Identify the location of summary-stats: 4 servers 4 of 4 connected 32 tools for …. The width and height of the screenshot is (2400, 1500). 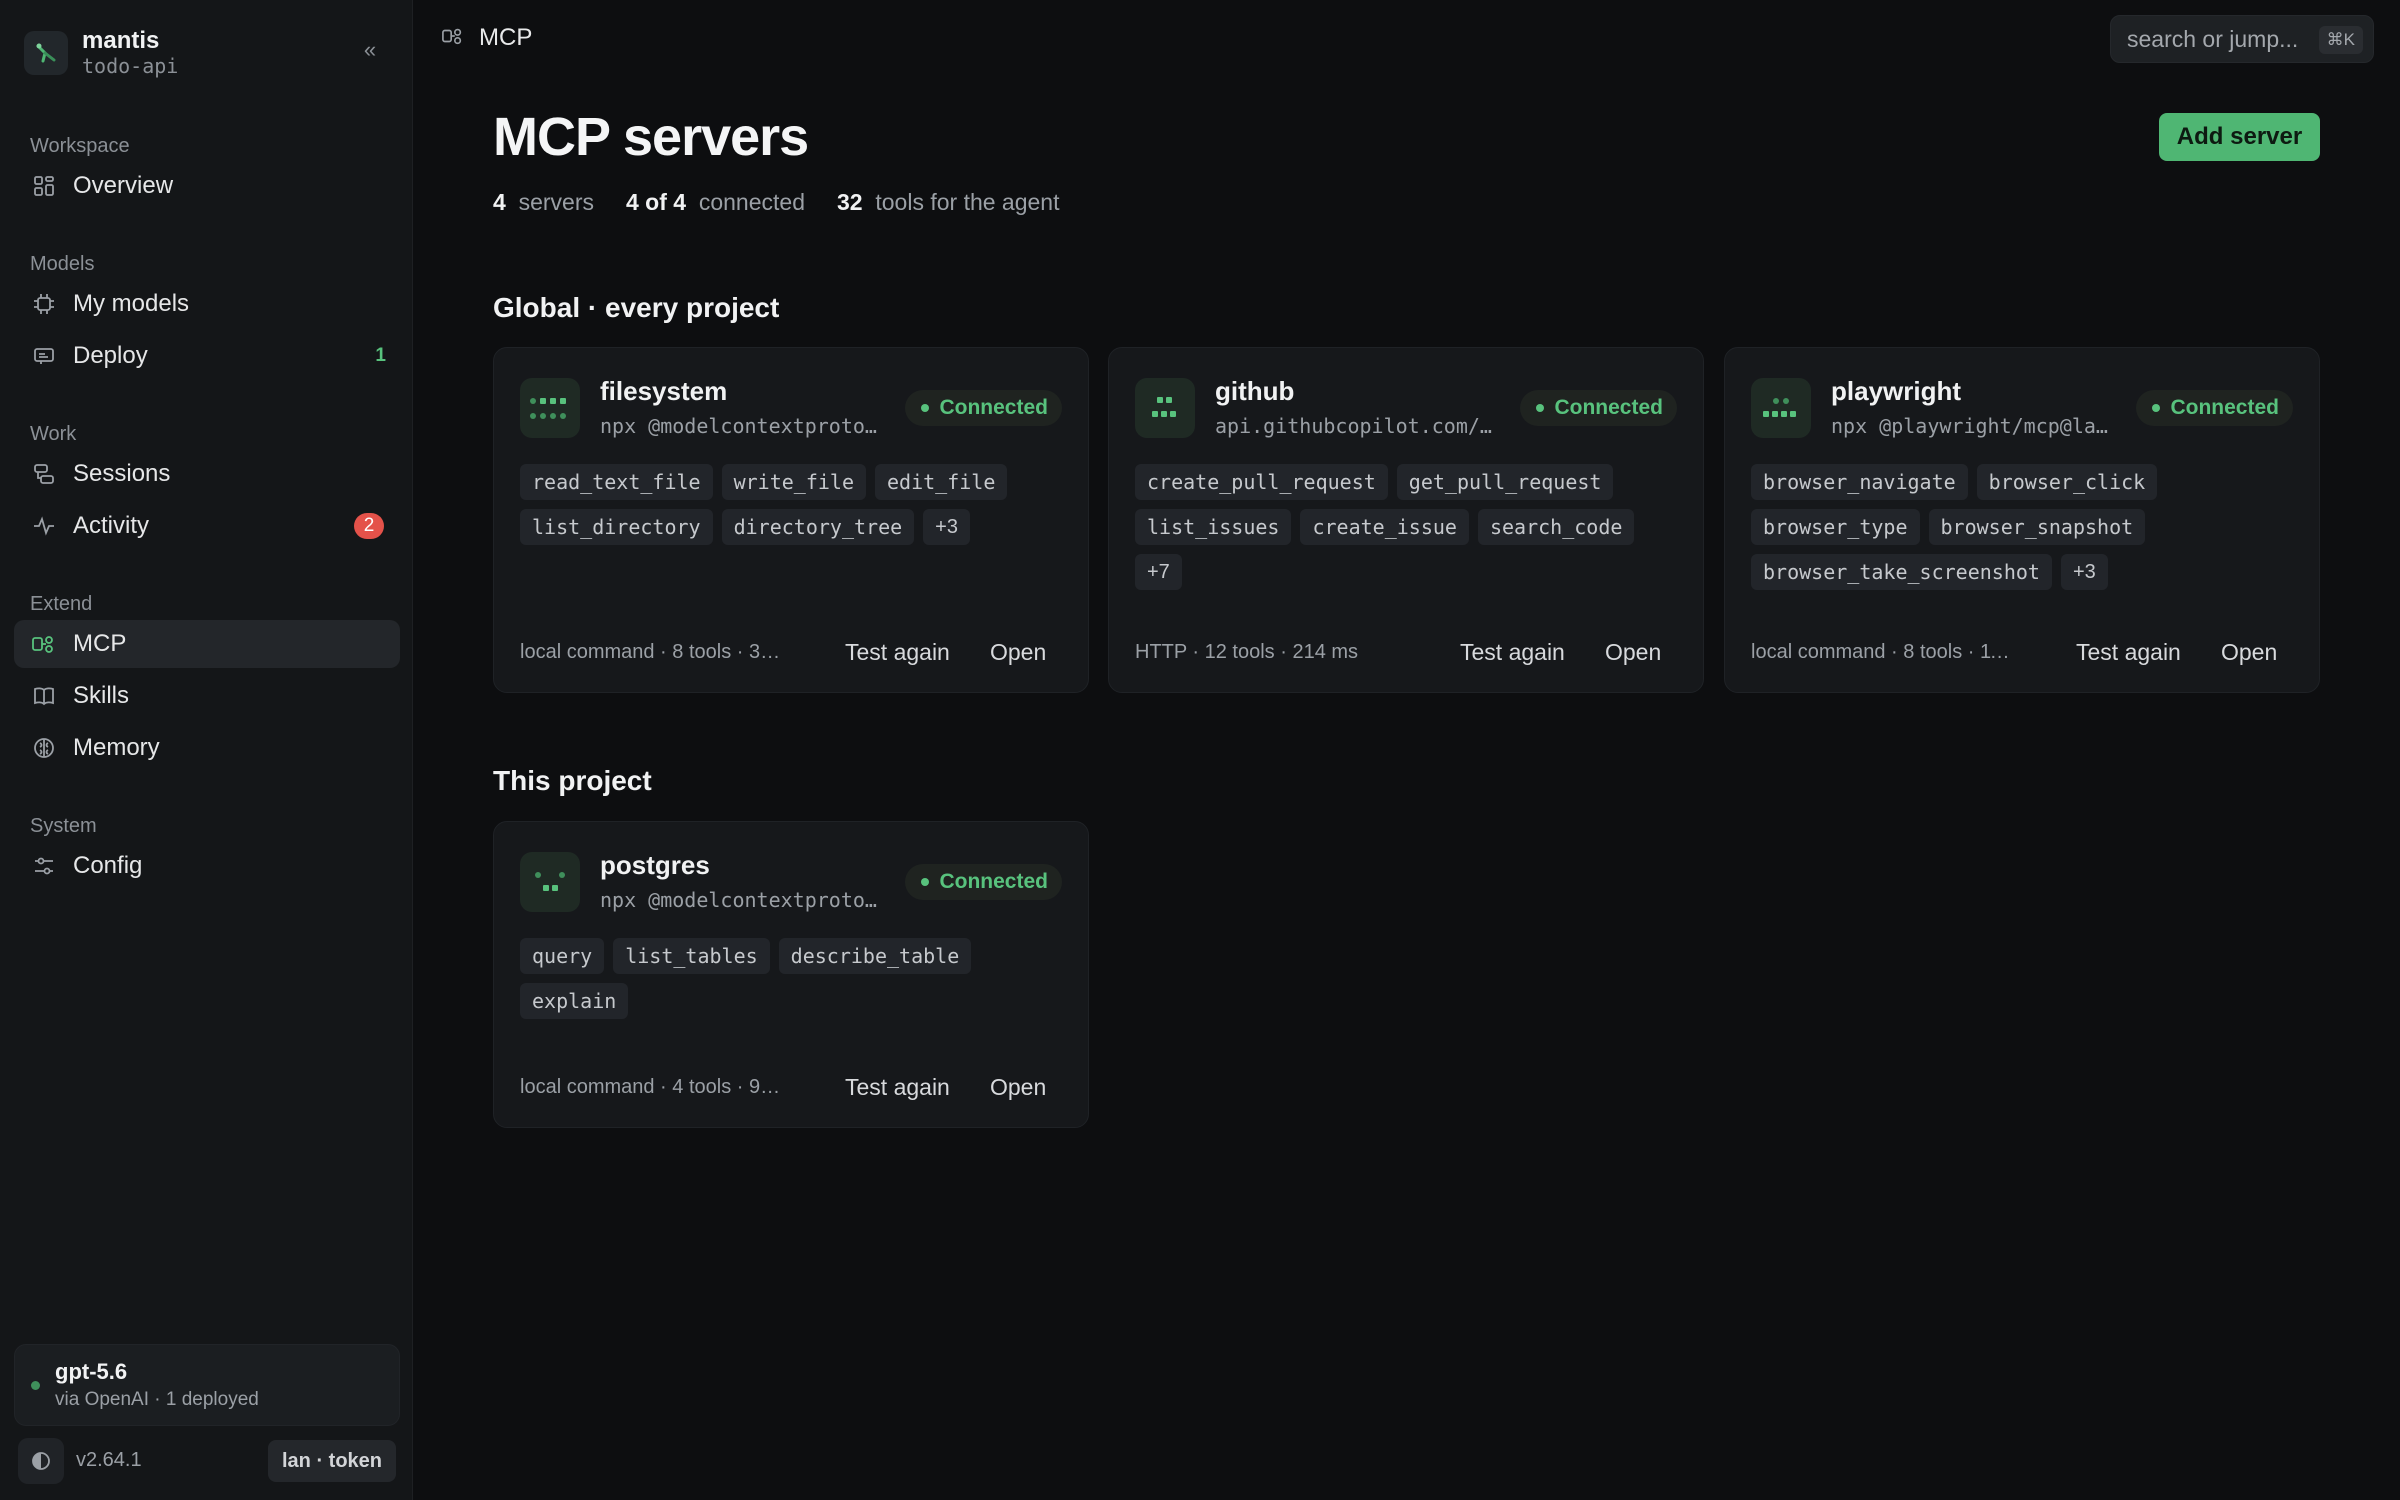
(792, 202).